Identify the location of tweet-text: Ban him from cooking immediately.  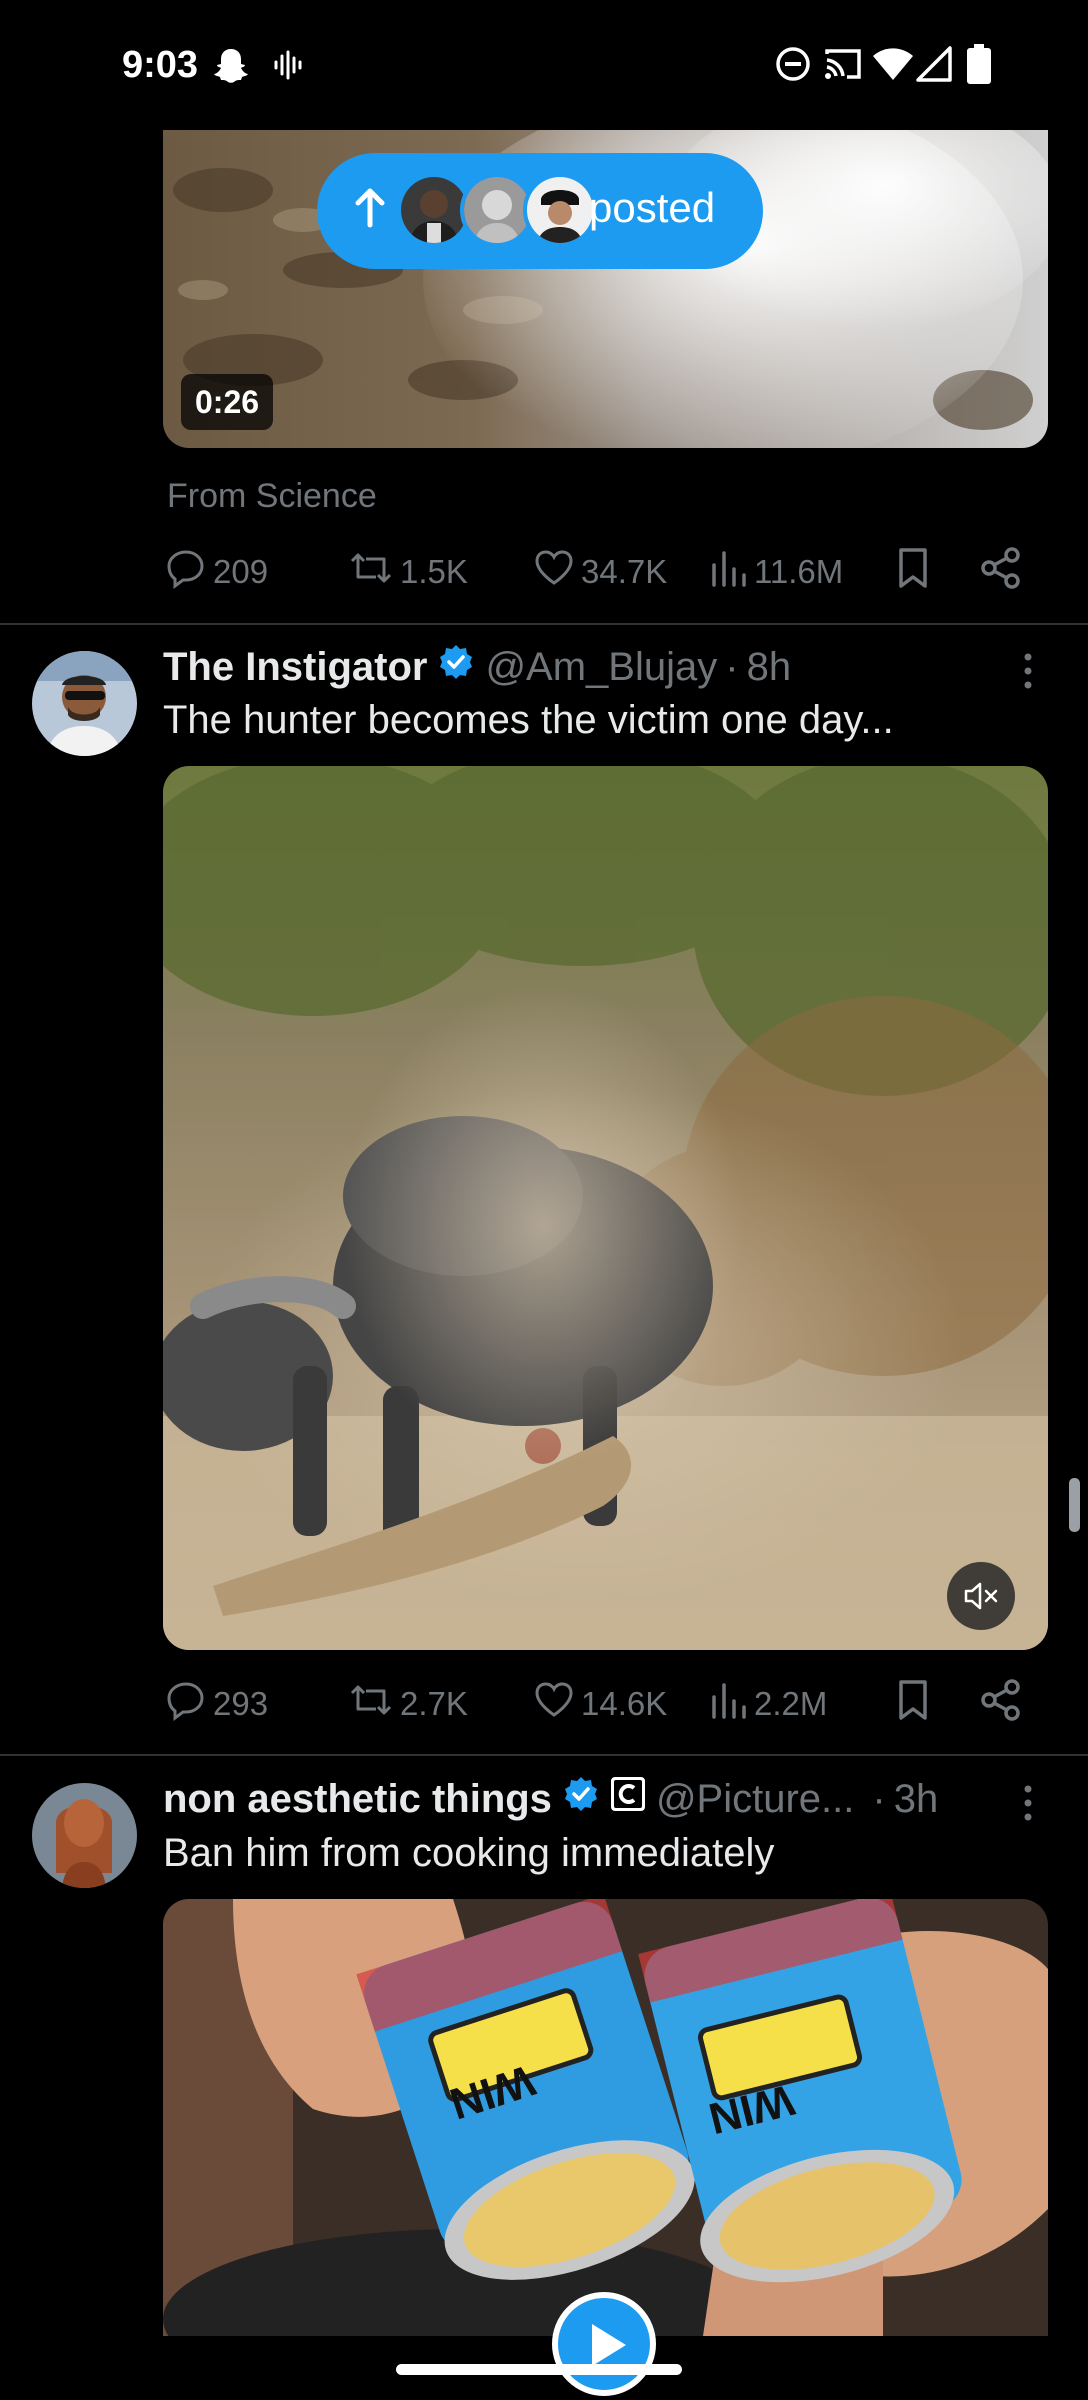
(469, 1853).